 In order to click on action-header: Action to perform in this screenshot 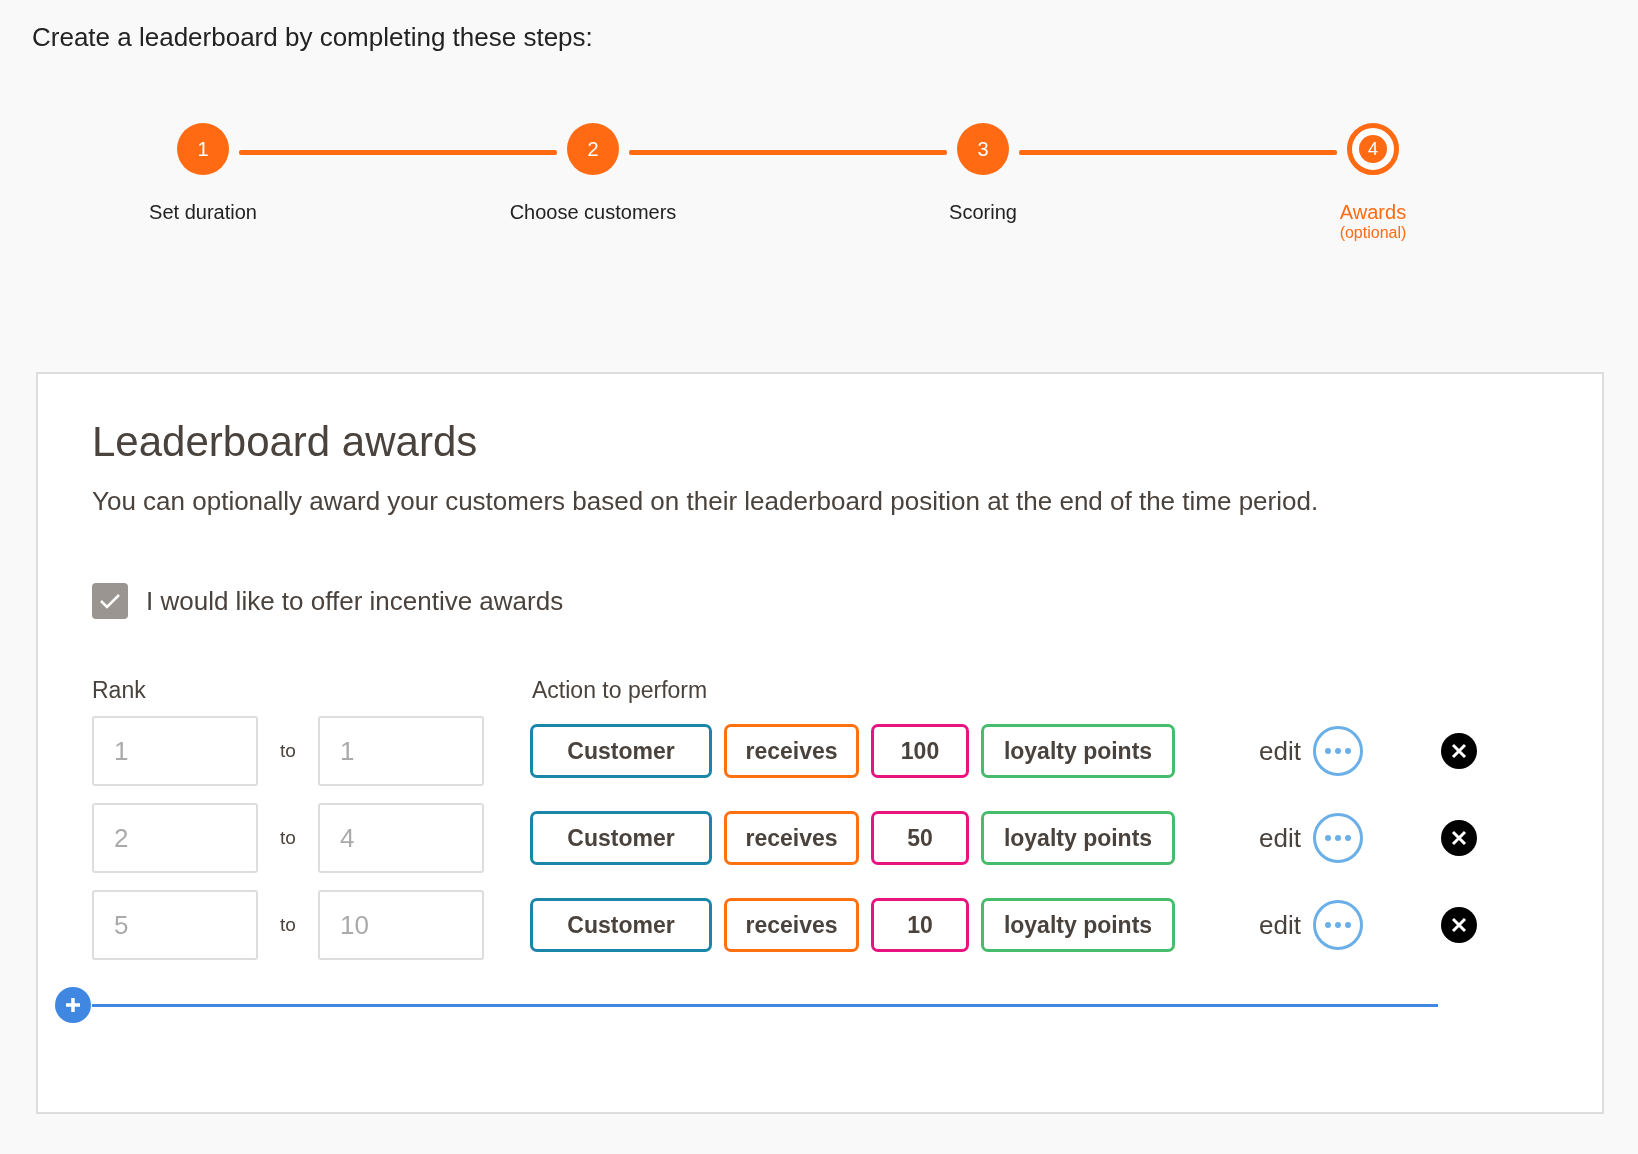, I will do `click(620, 690)`.